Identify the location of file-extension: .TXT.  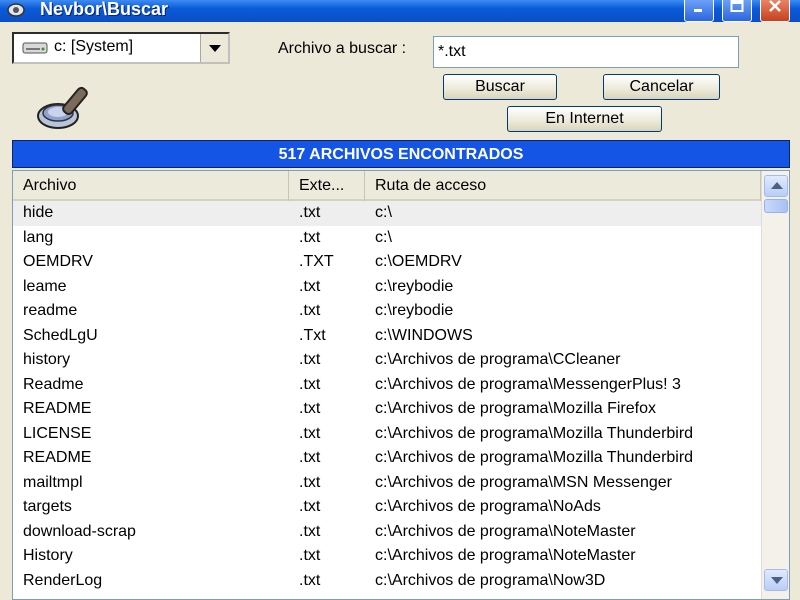
(316, 261).